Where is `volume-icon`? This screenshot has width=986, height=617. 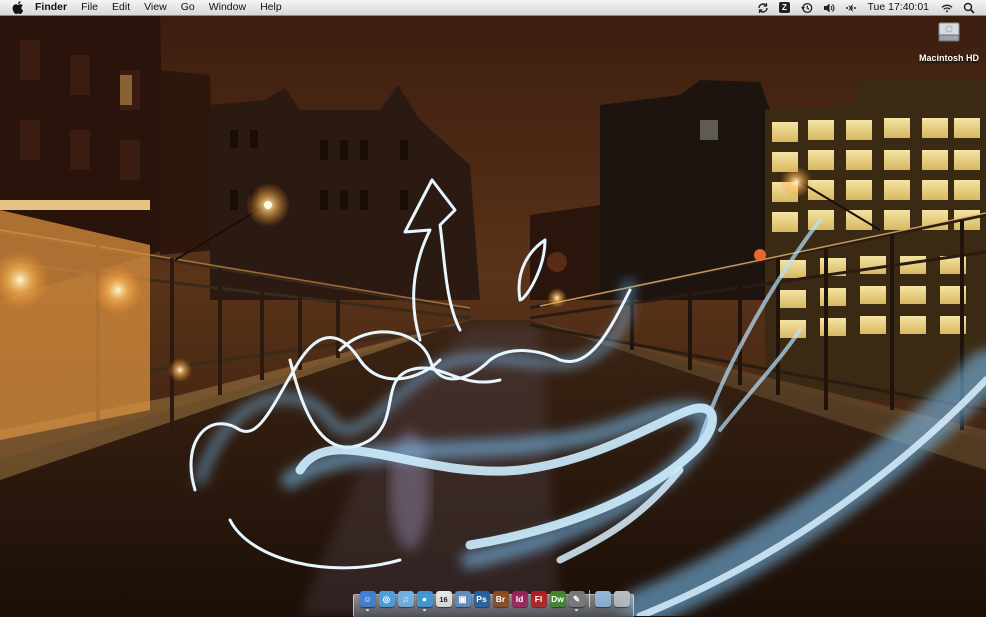 volume-icon is located at coordinates (829, 7).